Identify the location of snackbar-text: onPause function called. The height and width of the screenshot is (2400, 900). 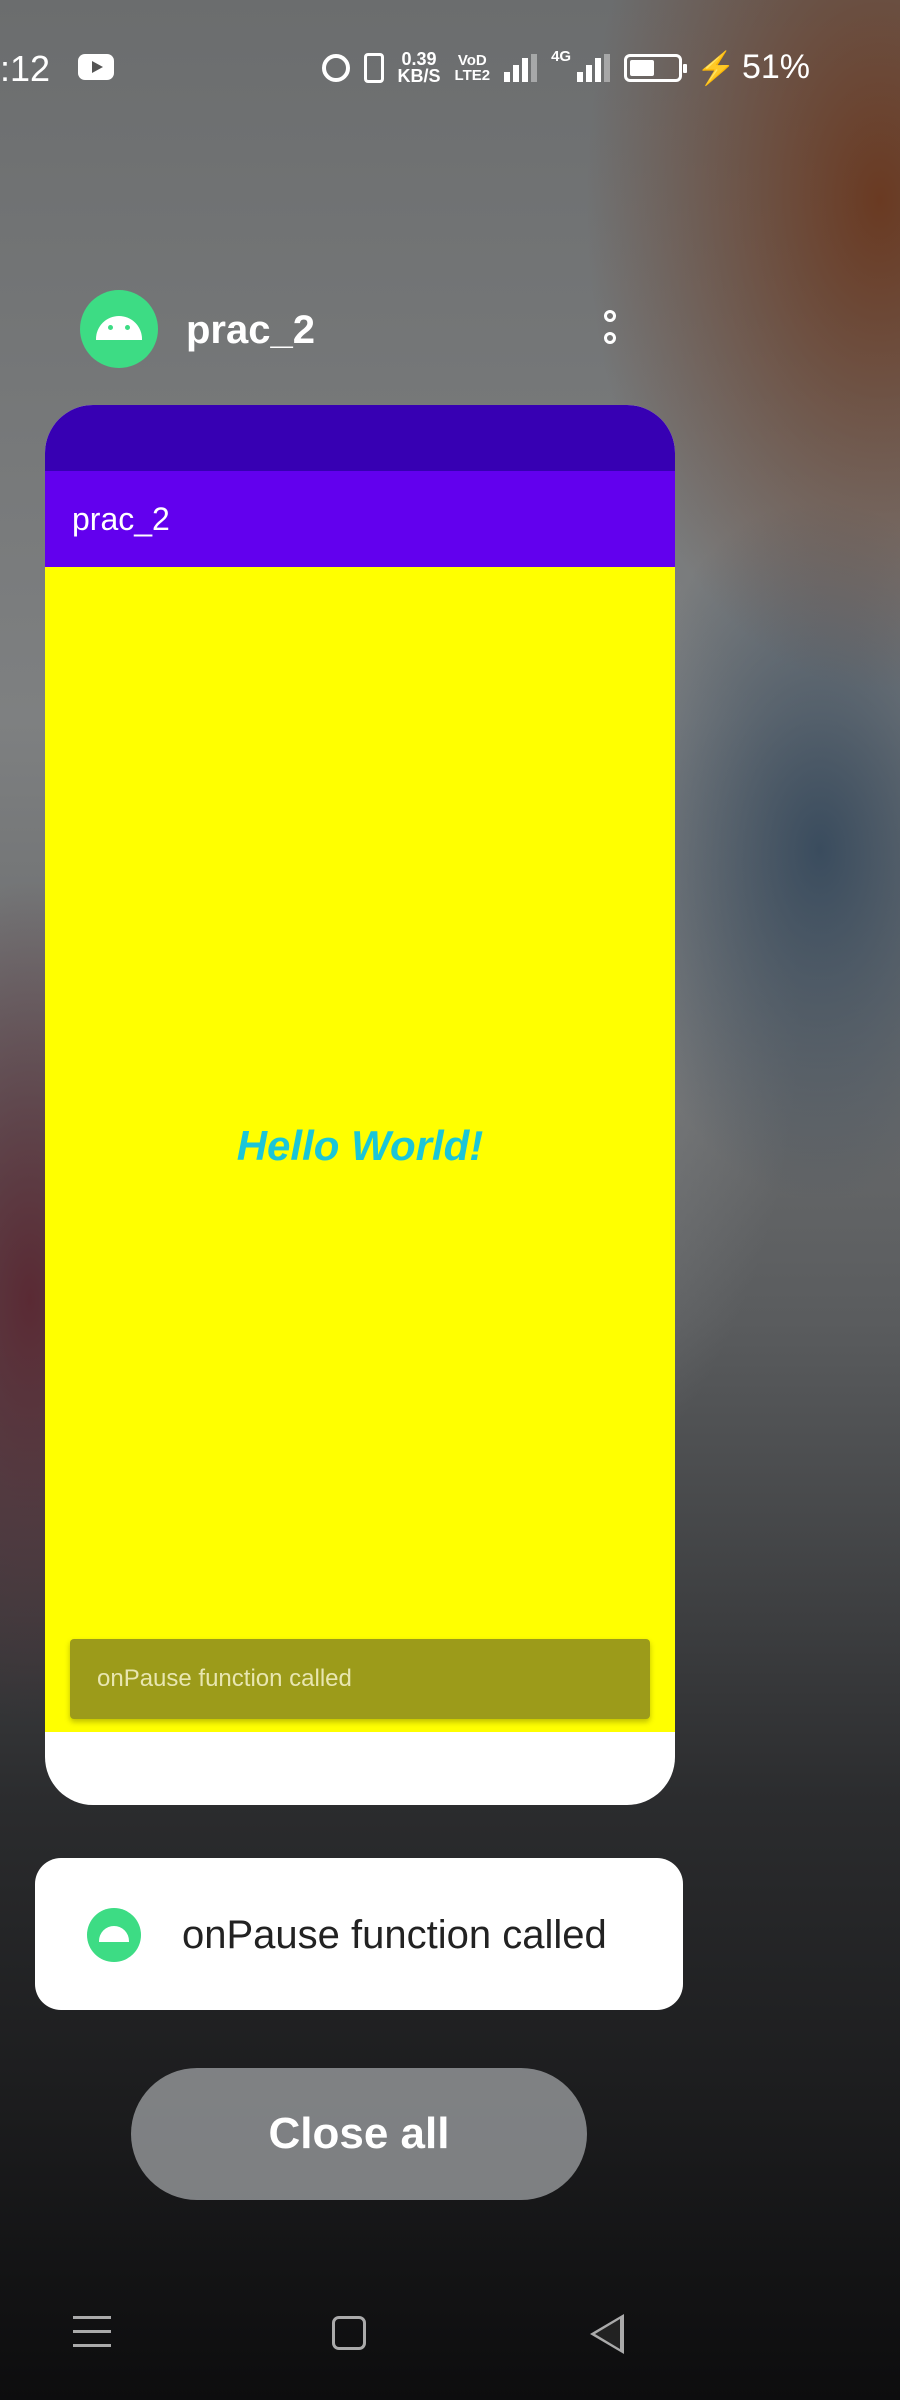
(224, 1678).